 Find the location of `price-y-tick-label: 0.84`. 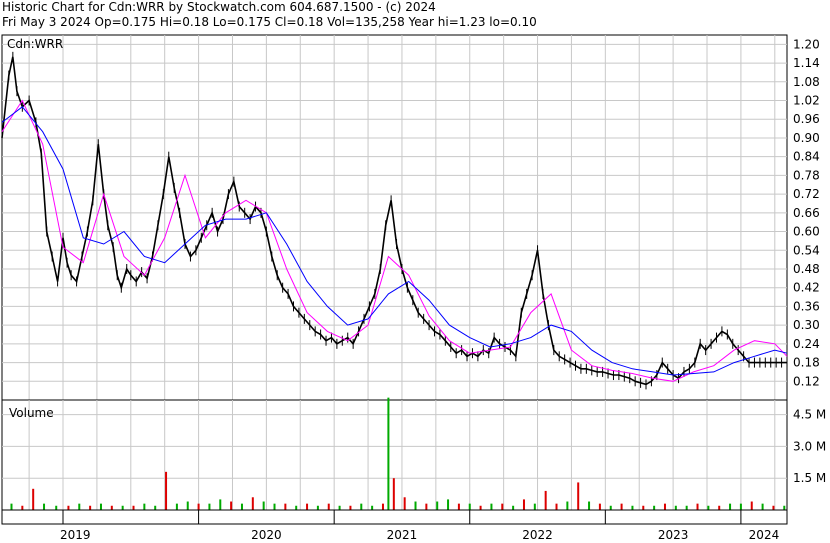

price-y-tick-label: 0.84 is located at coordinates (806, 157).